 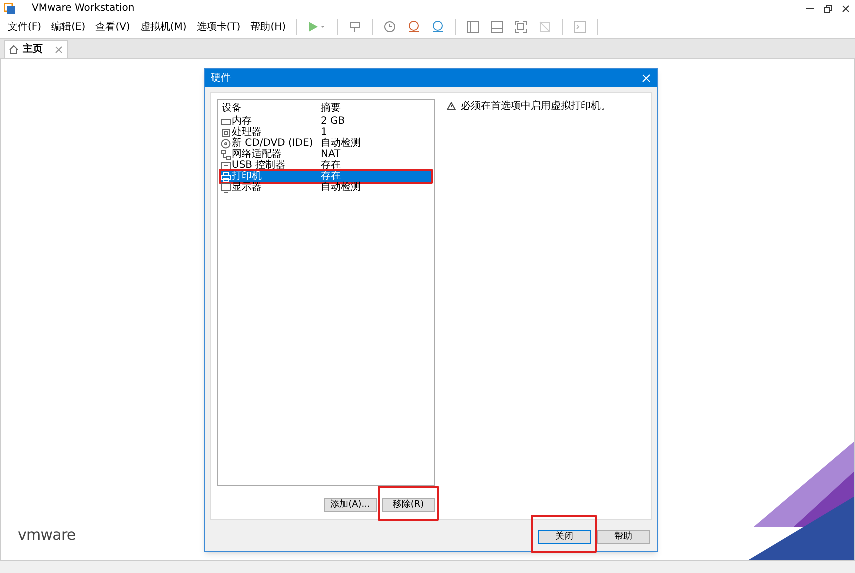 I want to click on disc-icon, so click(x=226, y=143).